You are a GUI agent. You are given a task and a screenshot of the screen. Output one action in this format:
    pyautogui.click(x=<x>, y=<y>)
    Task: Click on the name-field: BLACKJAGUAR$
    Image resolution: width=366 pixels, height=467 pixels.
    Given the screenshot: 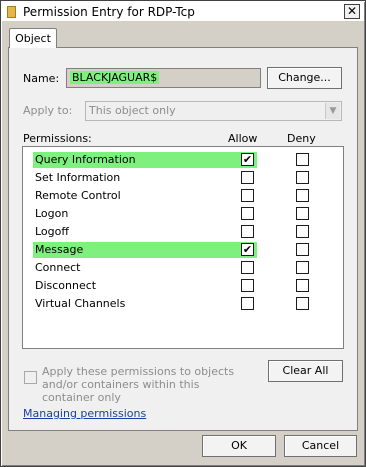 What is the action you would take?
    pyautogui.click(x=163, y=78)
    